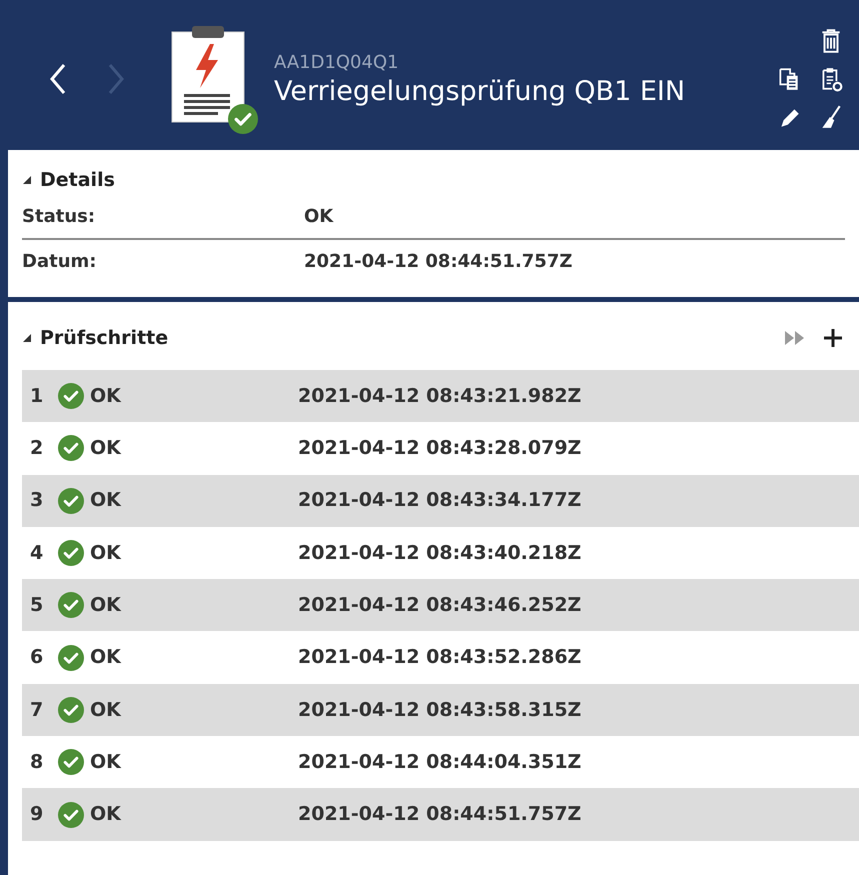  What do you see at coordinates (833, 338) in the screenshot?
I see `add-button` at bounding box center [833, 338].